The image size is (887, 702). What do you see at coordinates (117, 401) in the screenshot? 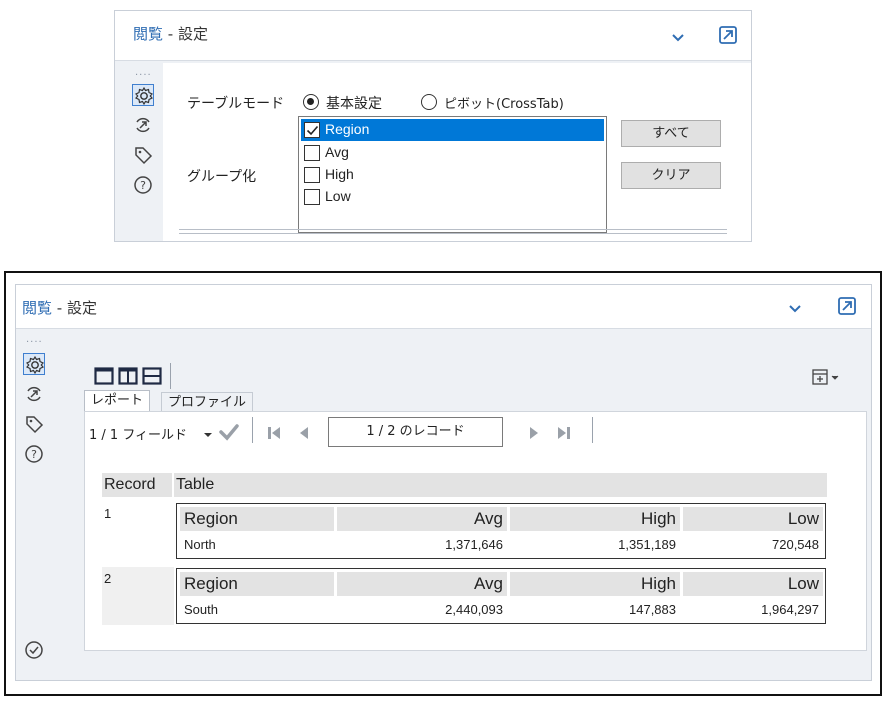
I see `tab-report: レポート` at bounding box center [117, 401].